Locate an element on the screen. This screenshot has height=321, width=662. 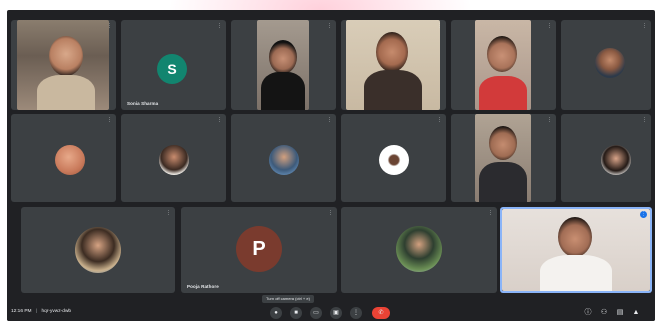
participant-tile: P ⋮ Pooja Rathore is located at coordinates (259, 250).